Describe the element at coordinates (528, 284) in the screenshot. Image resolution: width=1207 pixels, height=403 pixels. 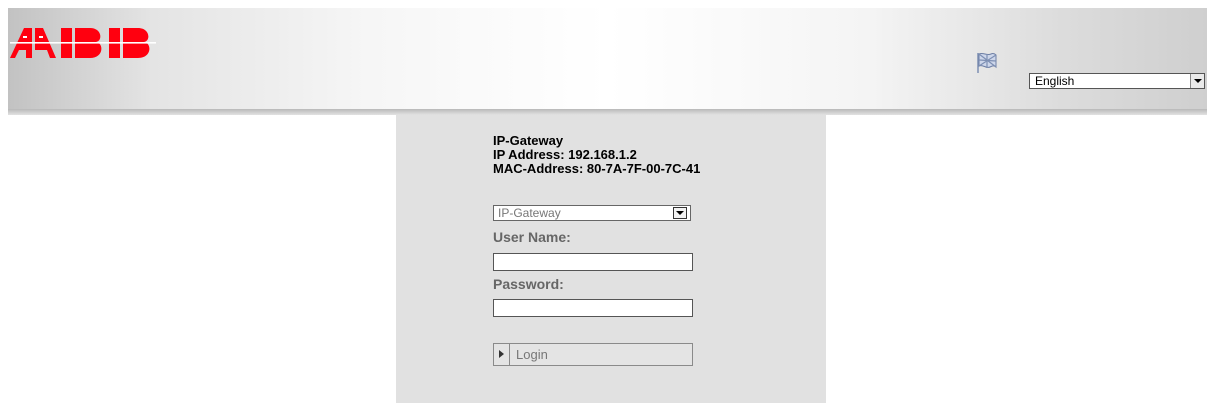
I see `password-label: Password:` at that location.